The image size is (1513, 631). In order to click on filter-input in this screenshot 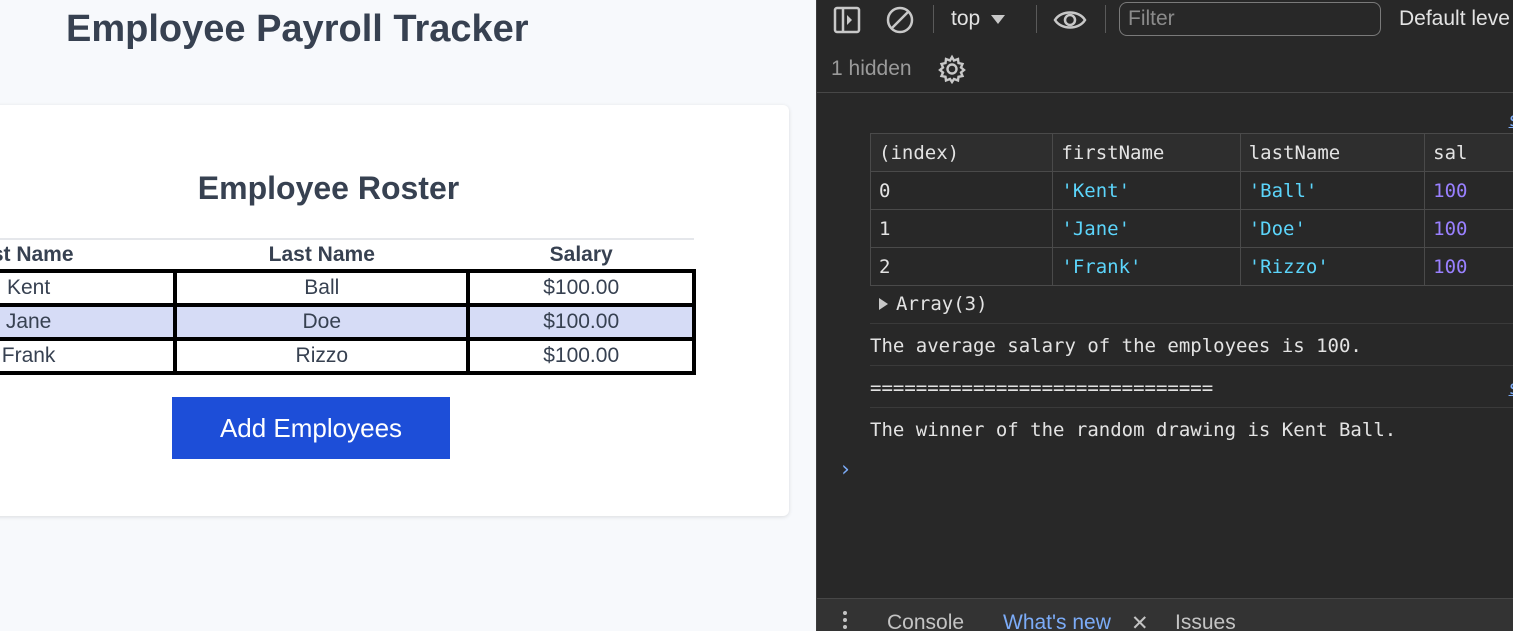, I will do `click(1250, 19)`.